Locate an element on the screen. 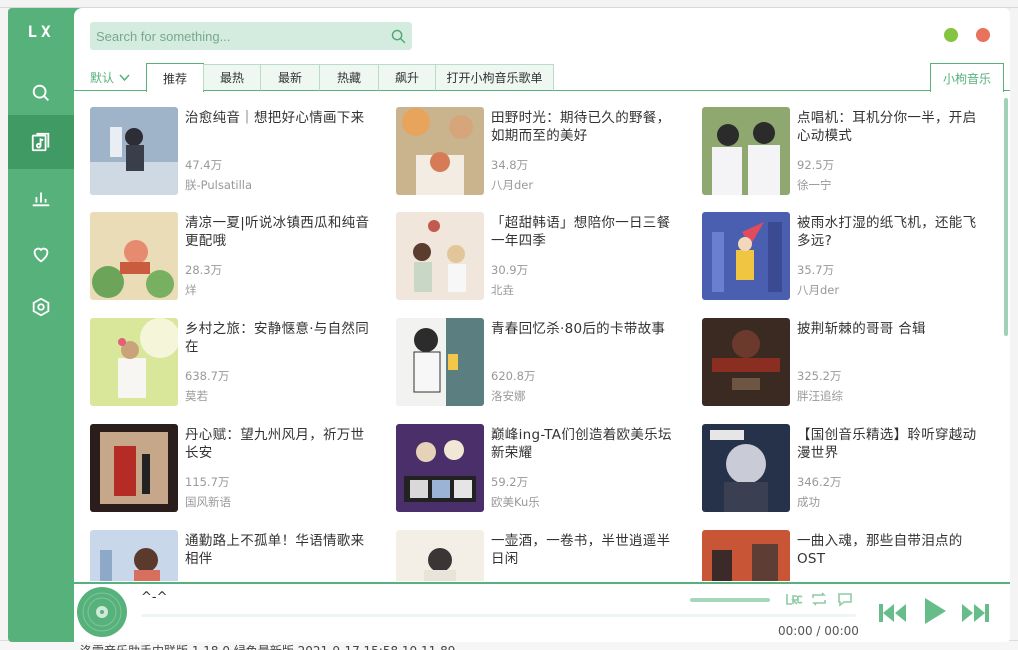 This screenshot has height=650, width=1018. playlist-play-count: 92.5万 is located at coordinates (816, 165).